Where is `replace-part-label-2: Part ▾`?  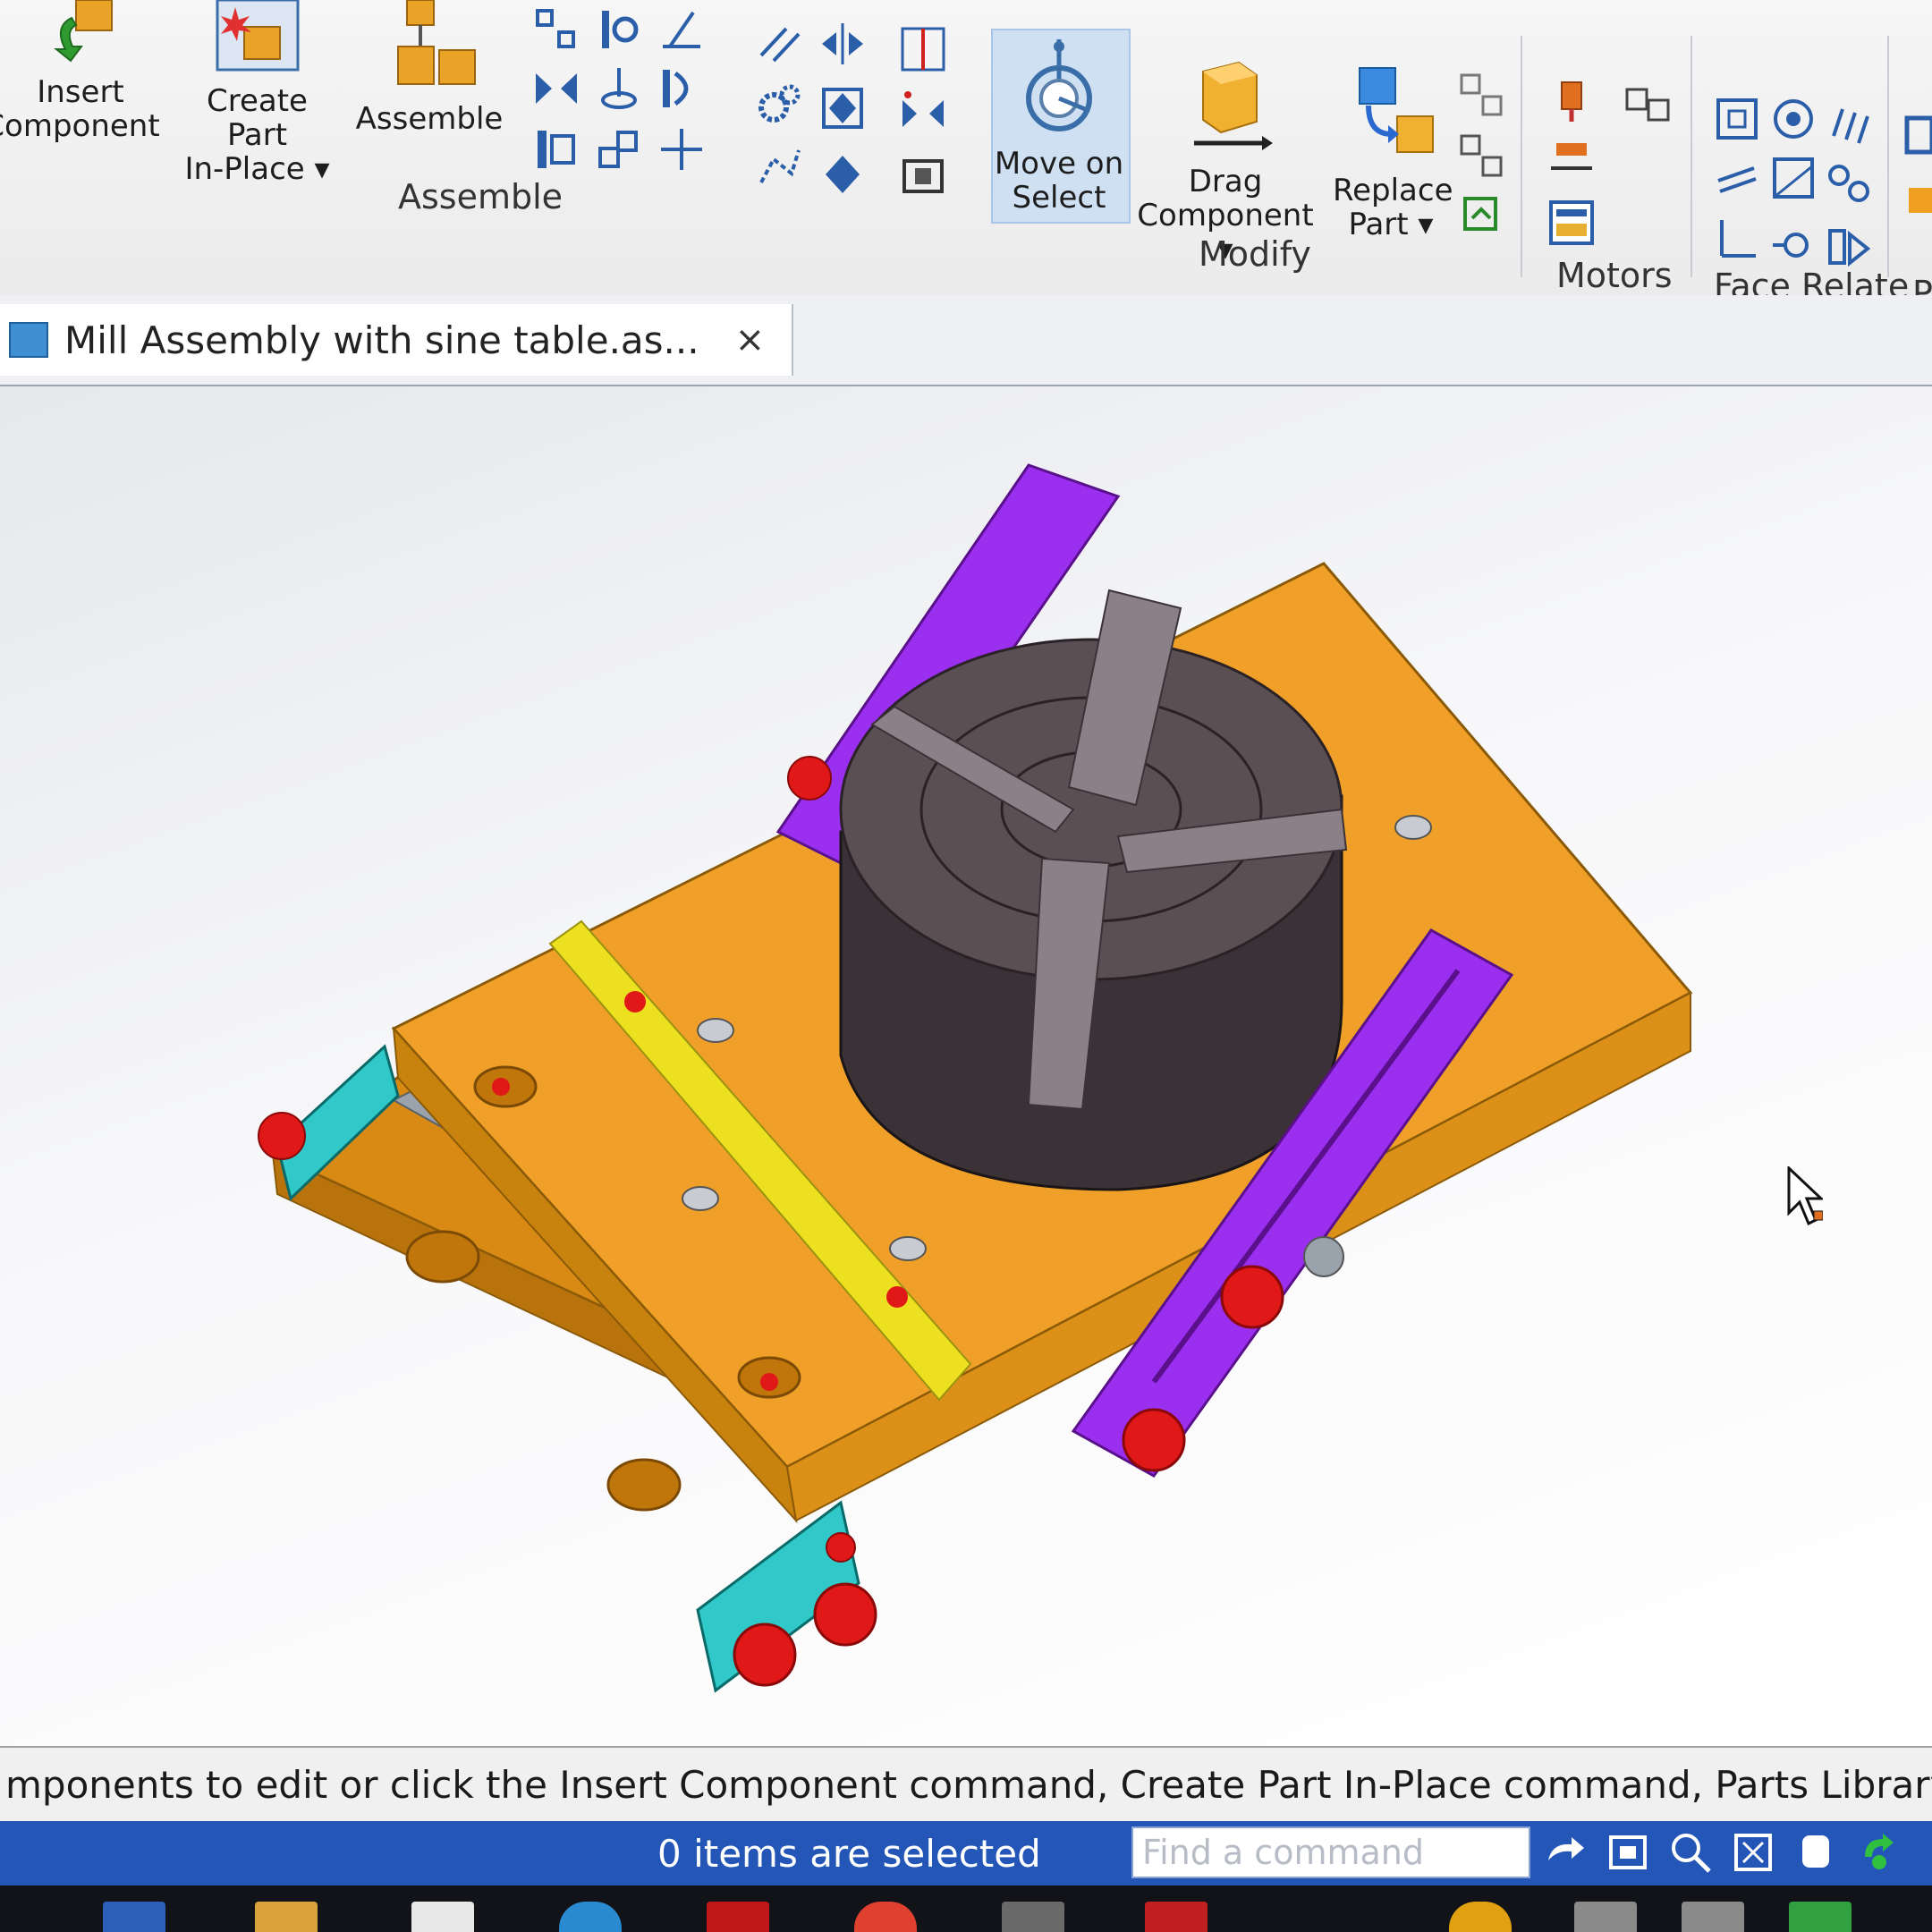 replace-part-label-2: Part ▾ is located at coordinates (1391, 224).